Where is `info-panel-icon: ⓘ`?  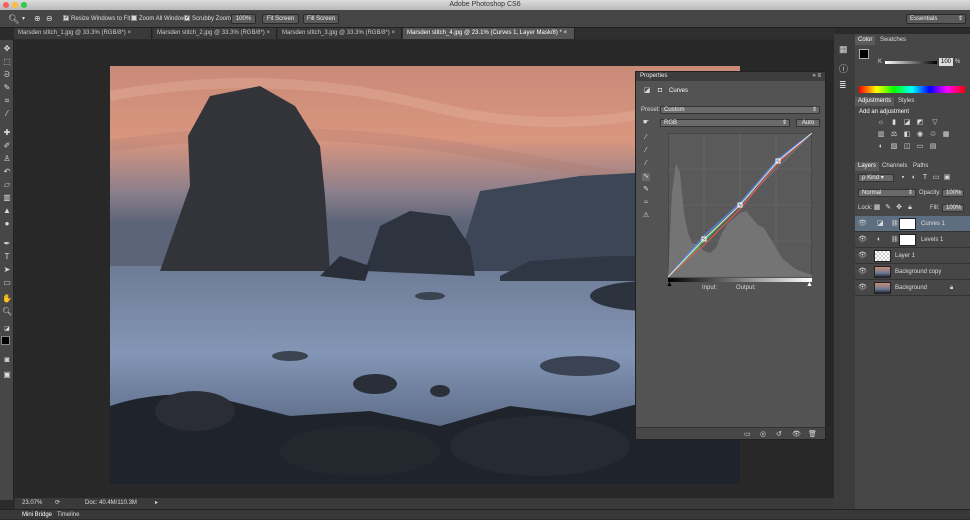 info-panel-icon: ⓘ is located at coordinates (843, 68).